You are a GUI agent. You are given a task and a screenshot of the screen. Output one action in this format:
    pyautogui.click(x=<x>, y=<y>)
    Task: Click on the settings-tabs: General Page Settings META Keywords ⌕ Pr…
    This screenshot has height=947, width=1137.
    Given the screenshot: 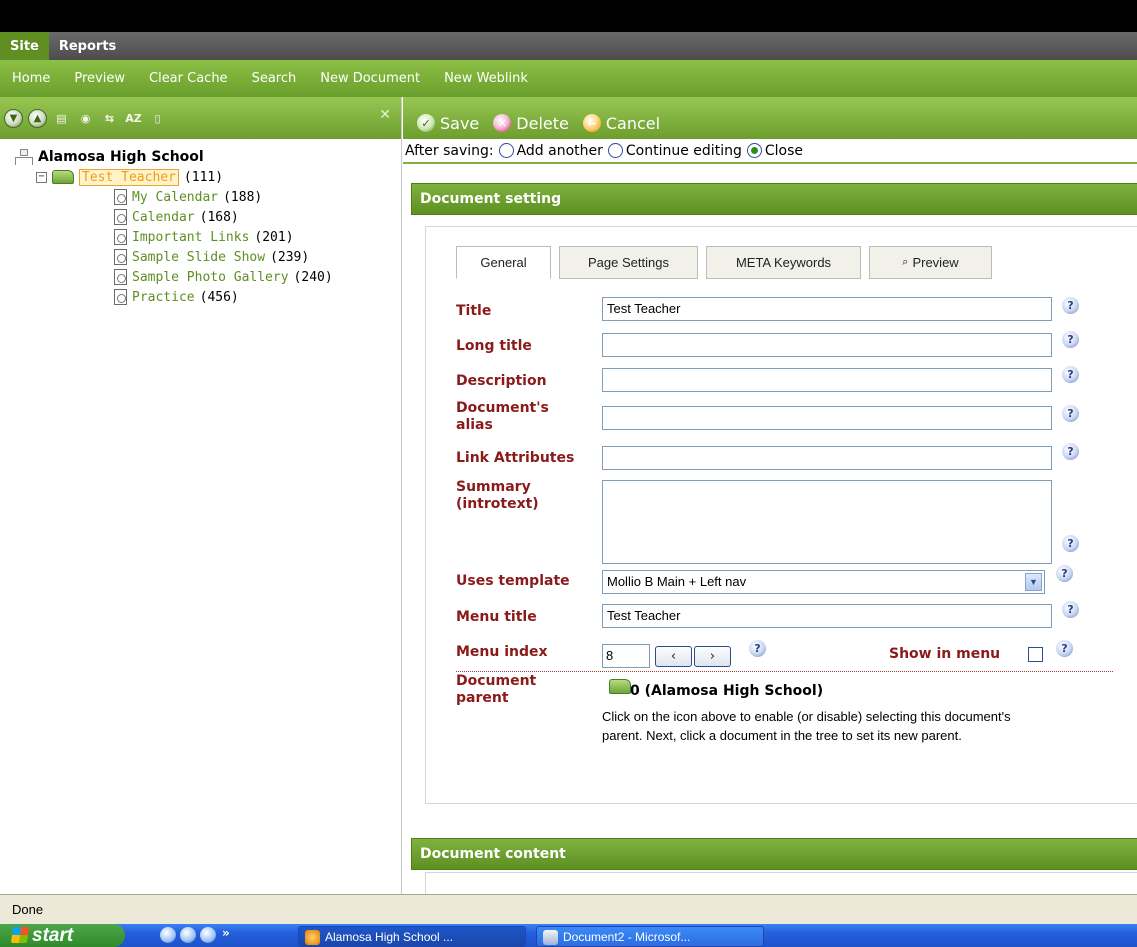 What is the action you would take?
    pyautogui.click(x=728, y=262)
    